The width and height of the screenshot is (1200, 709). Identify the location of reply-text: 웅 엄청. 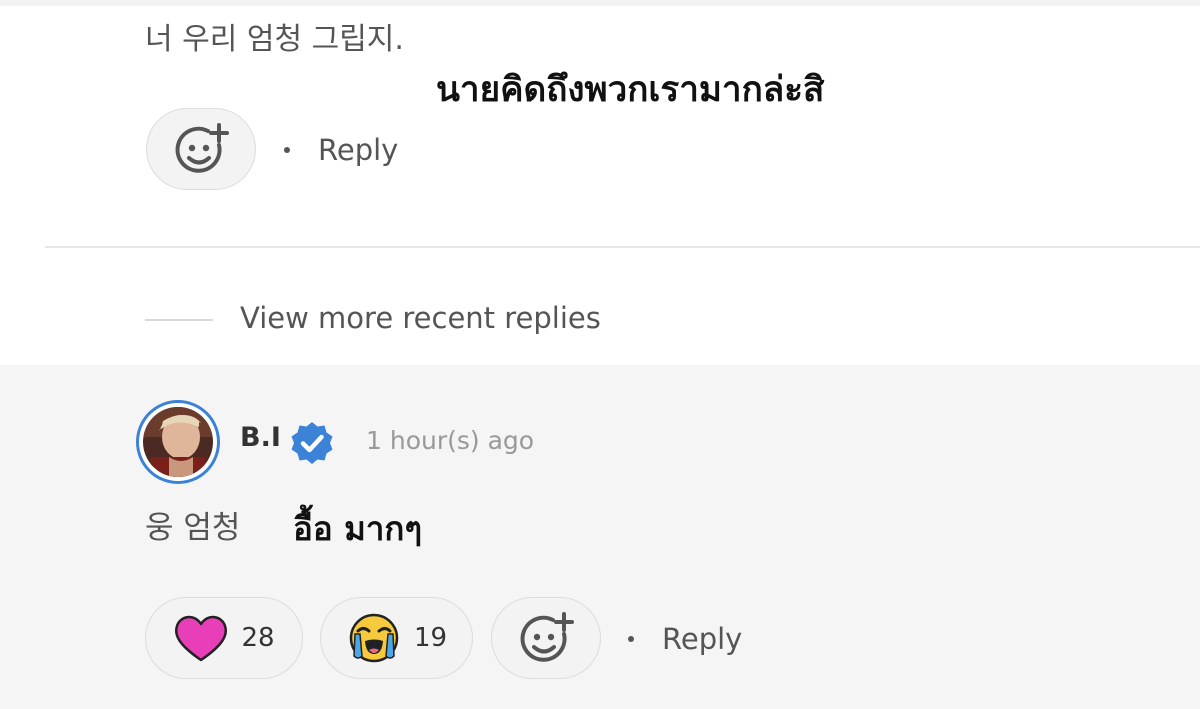
(193, 528).